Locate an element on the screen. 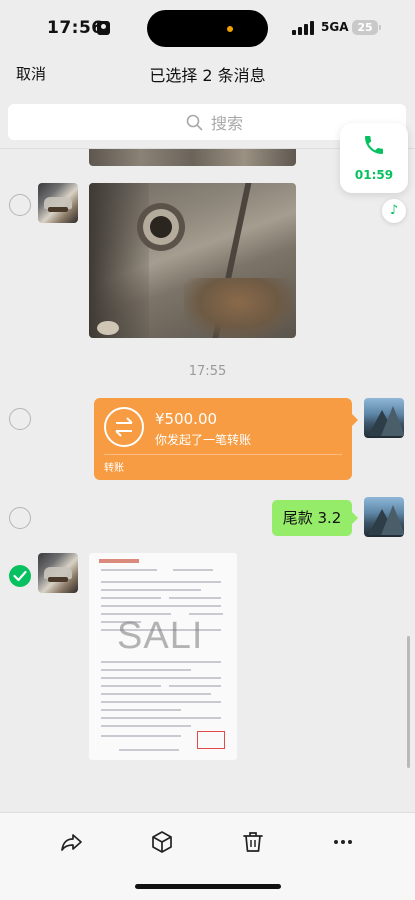 The height and width of the screenshot is (900, 415). check-icon is located at coordinates (20, 576).